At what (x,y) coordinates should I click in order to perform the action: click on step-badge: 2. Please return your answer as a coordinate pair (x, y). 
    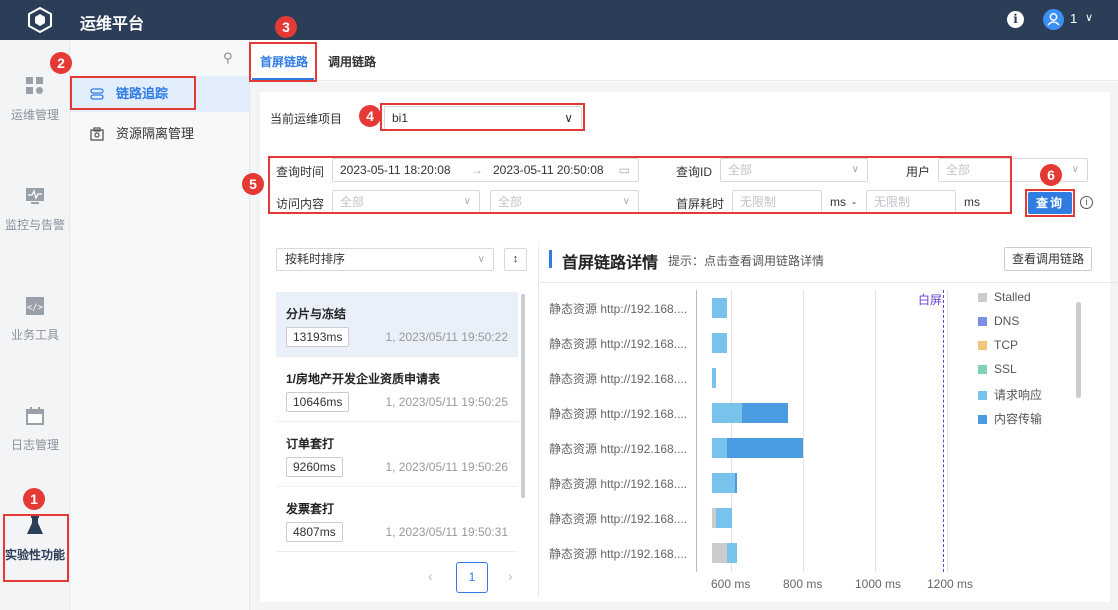
    Looking at the image, I should click on (61, 63).